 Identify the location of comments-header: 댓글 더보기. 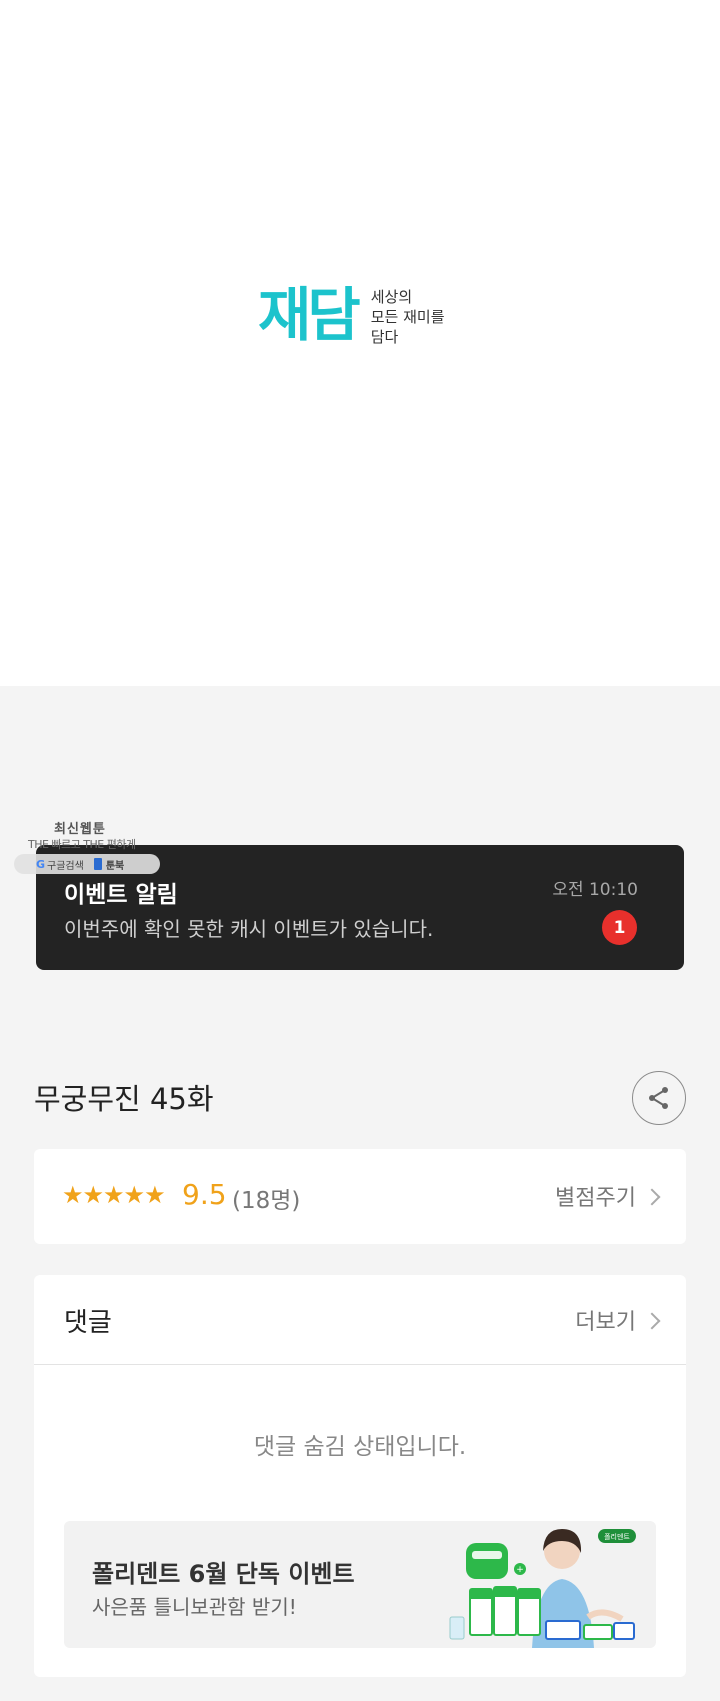
(360, 1320).